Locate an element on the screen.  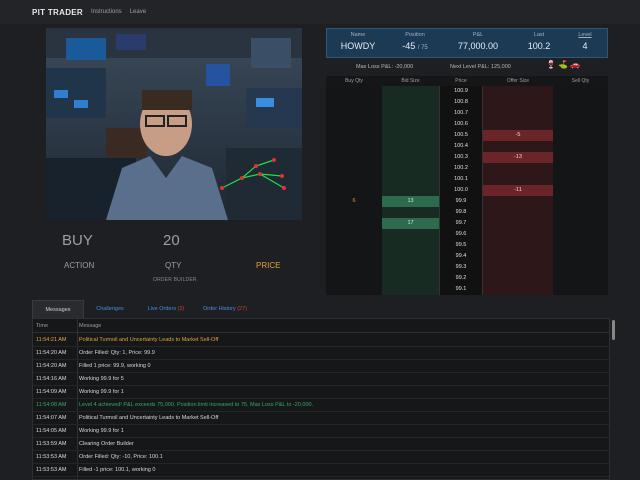
tab-challenges: Challenges is located at coordinates (110, 309).